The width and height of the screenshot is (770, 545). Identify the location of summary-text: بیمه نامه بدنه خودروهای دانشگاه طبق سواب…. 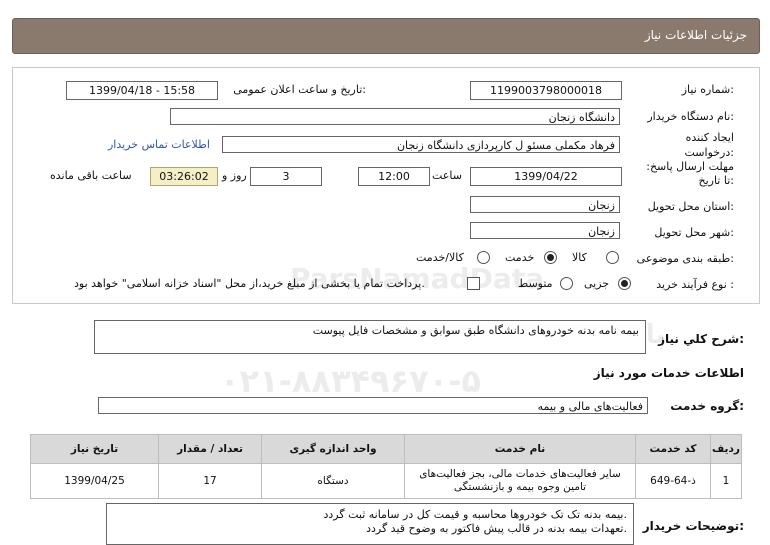
(475, 330).